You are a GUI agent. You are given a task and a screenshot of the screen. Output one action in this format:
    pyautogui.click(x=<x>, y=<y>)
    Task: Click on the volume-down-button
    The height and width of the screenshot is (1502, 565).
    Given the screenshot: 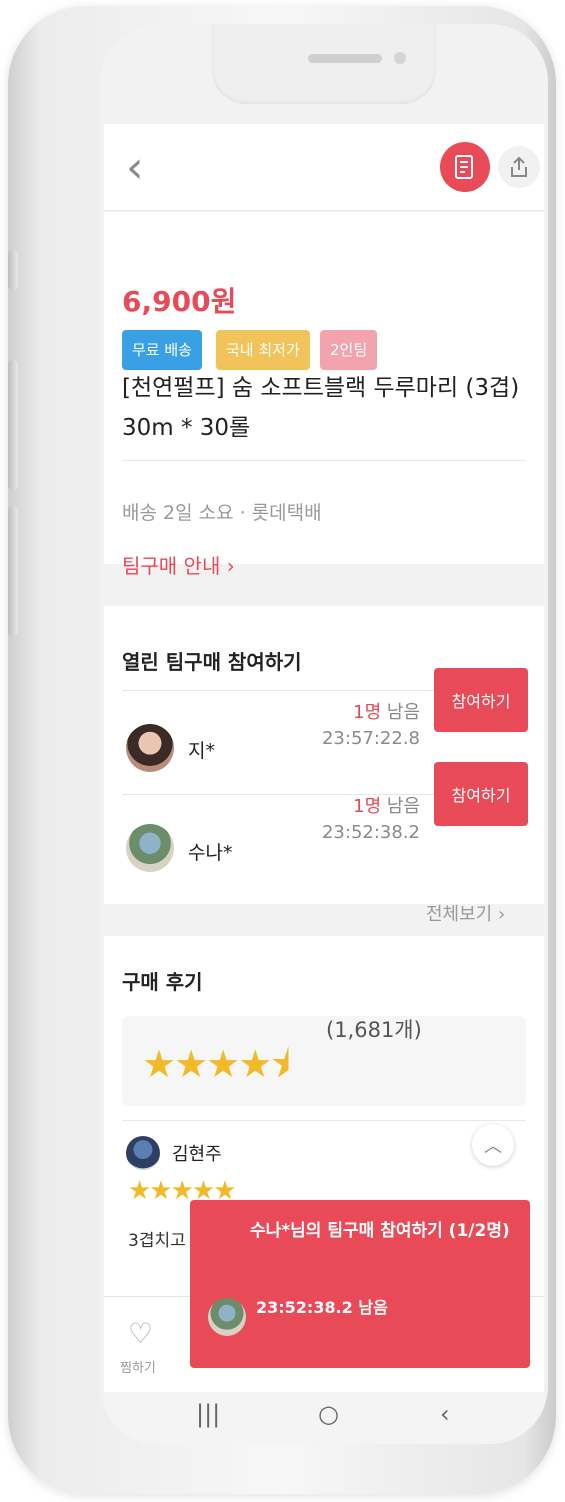 What is the action you would take?
    pyautogui.click(x=13, y=571)
    